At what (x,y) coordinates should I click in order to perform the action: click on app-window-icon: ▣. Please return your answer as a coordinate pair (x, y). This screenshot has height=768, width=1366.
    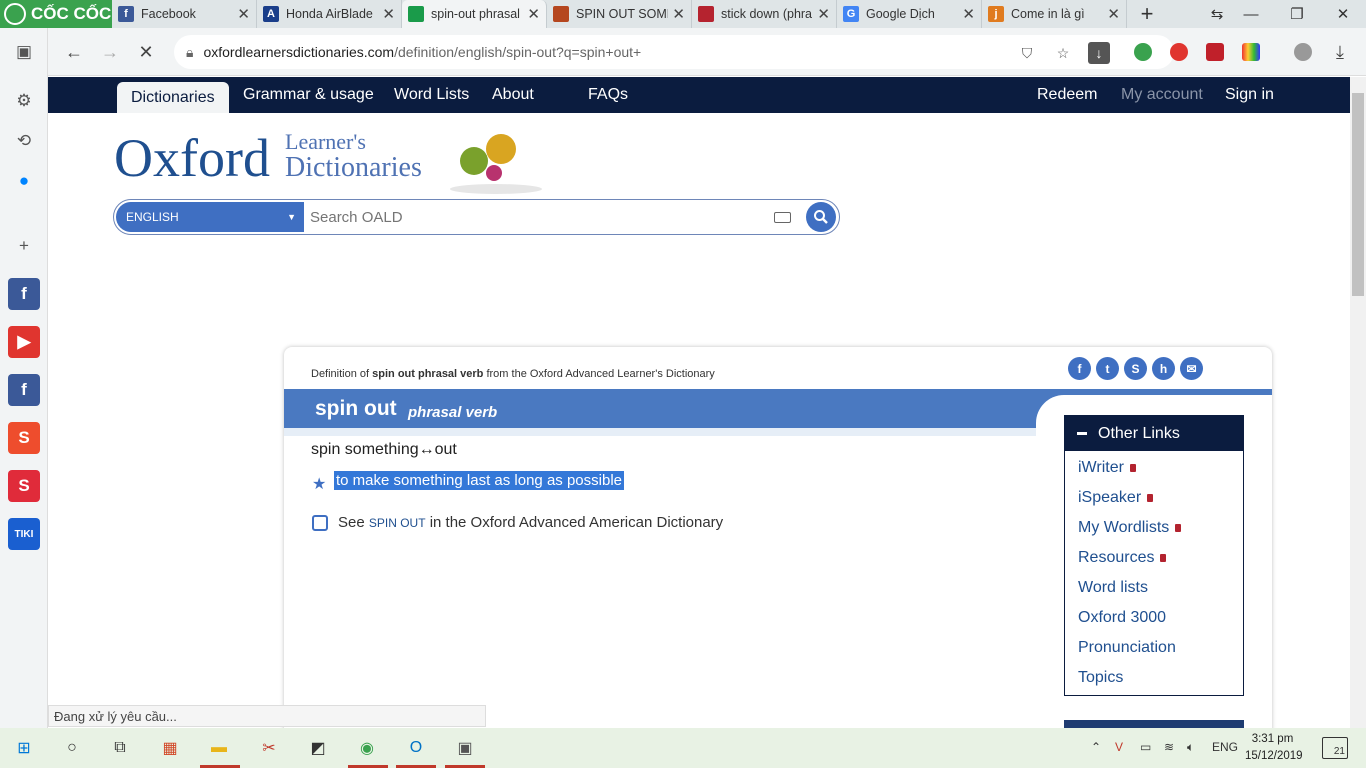
    Looking at the image, I should click on (465, 748).